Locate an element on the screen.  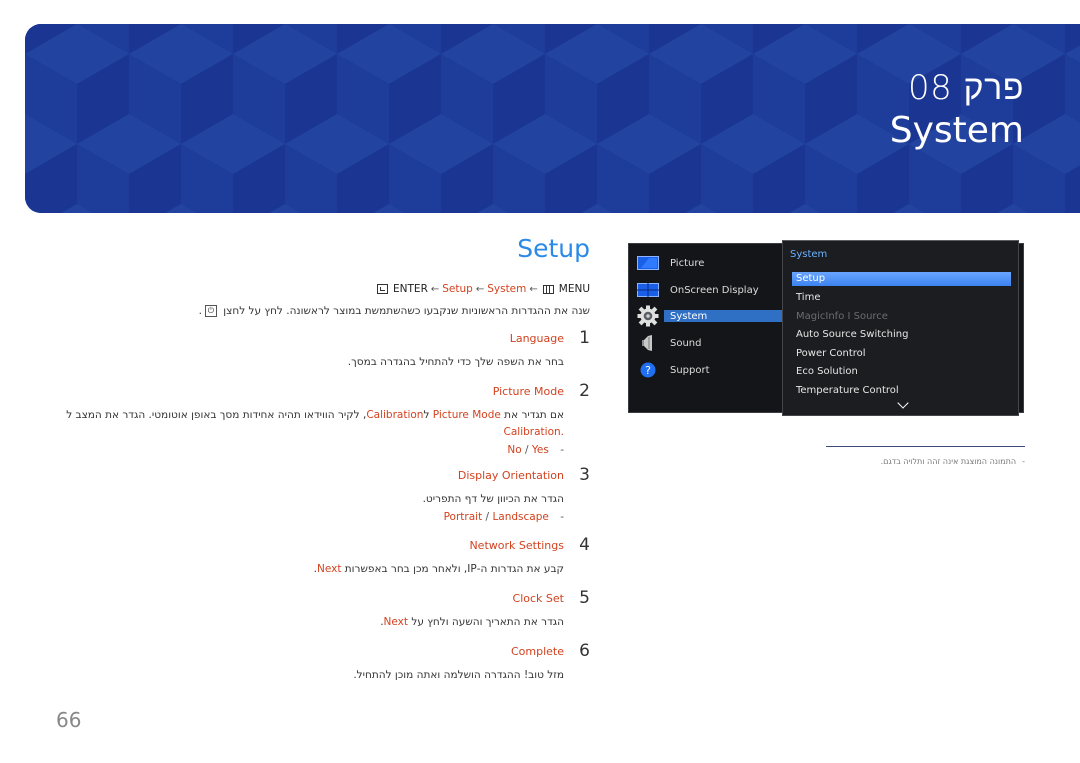
step-label: Picture Mode is located at coordinates (528, 391).